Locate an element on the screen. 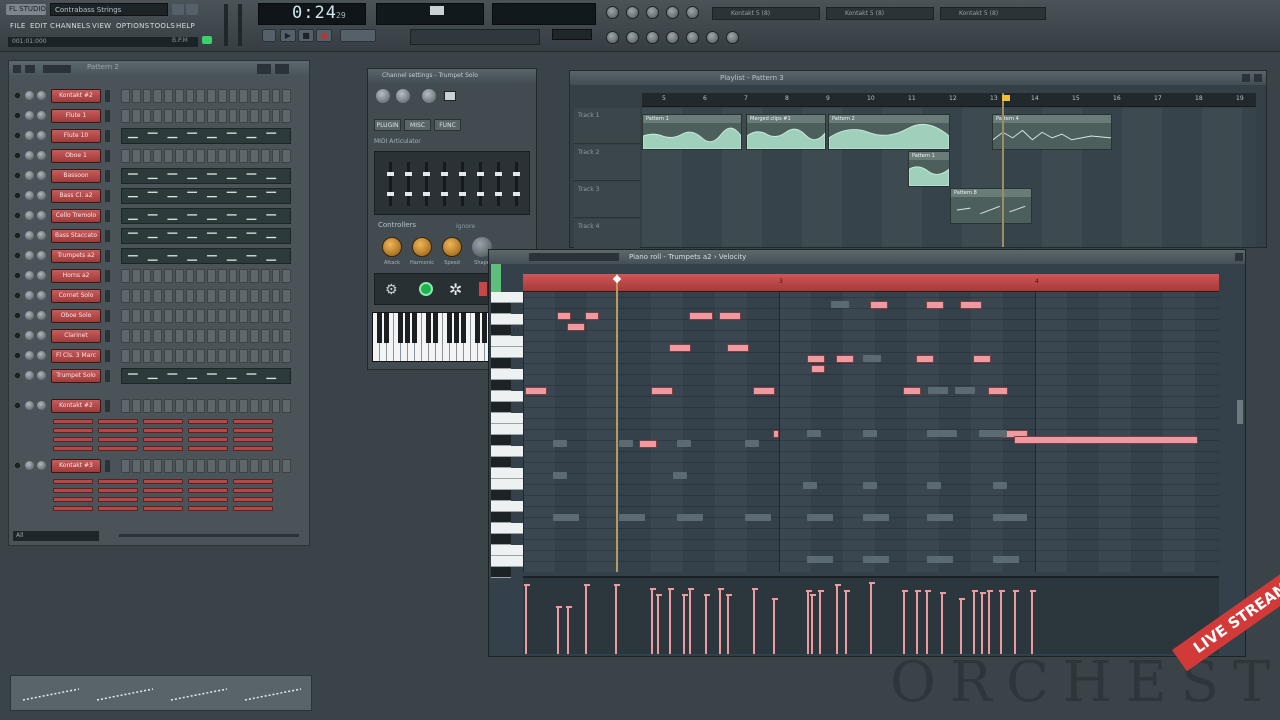 Image resolution: width=1280 pixels, height=720 pixels. vertical-scrollbar is located at coordinates (1240, 412).